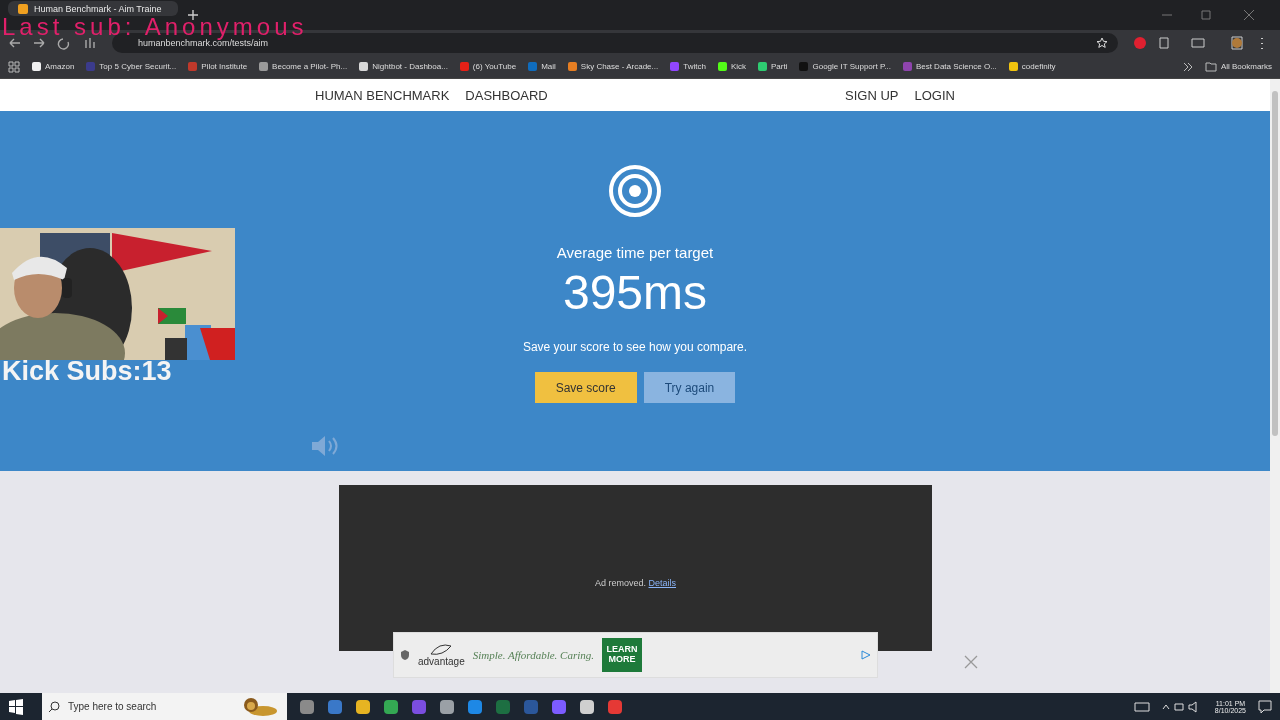 The image size is (1280, 720). What do you see at coordinates (934, 95) in the screenshot?
I see `nav-link: LOGIN` at bounding box center [934, 95].